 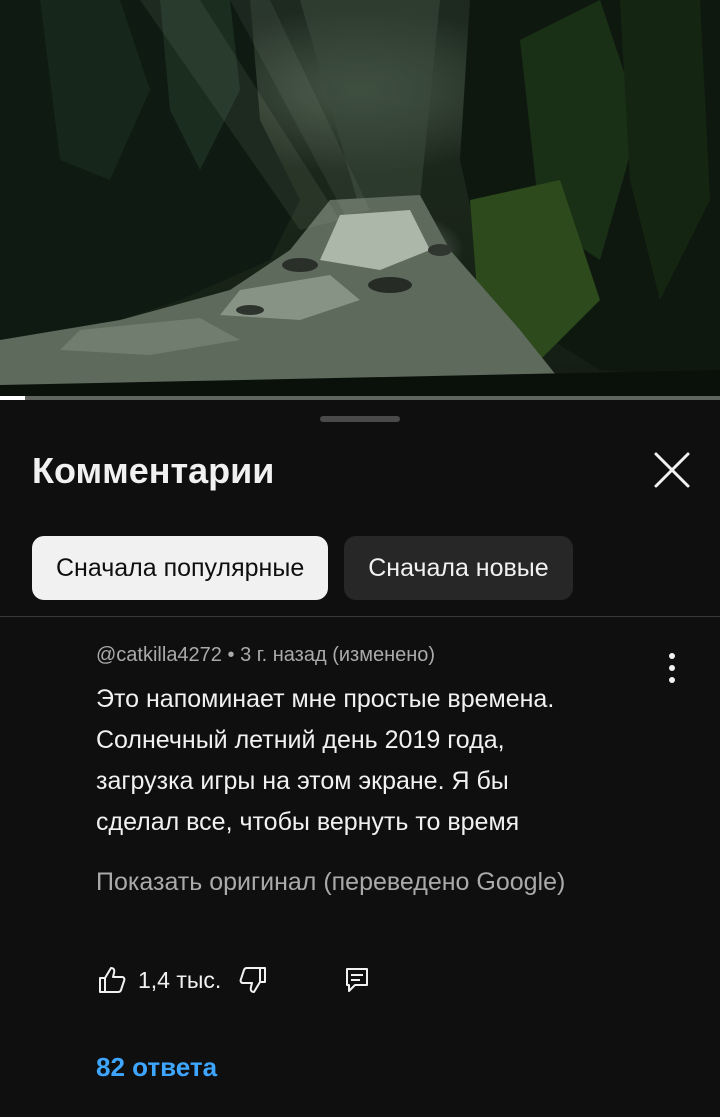 I want to click on show-original-link: Показать оригинал (переведено Google), so click(x=330, y=882).